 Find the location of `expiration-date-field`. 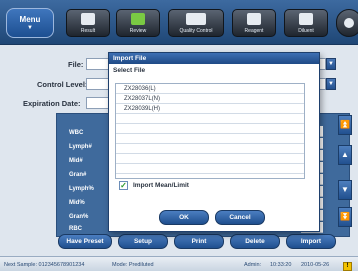

expiration-date-field is located at coordinates (98, 103).